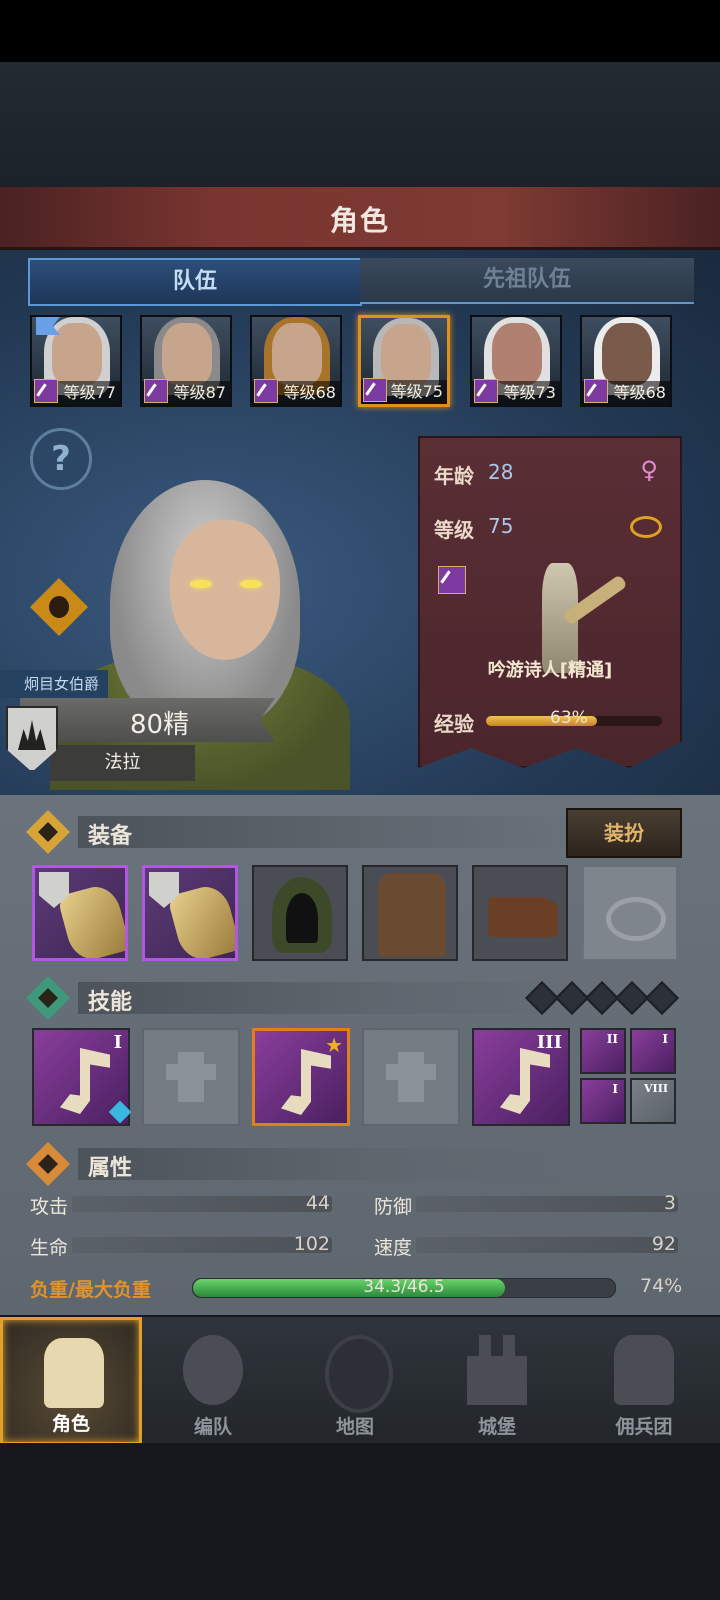 Image resolution: width=720 pixels, height=1600 pixels. Describe the element at coordinates (49, 1207) in the screenshot. I see `attack-label: 攻击` at that location.